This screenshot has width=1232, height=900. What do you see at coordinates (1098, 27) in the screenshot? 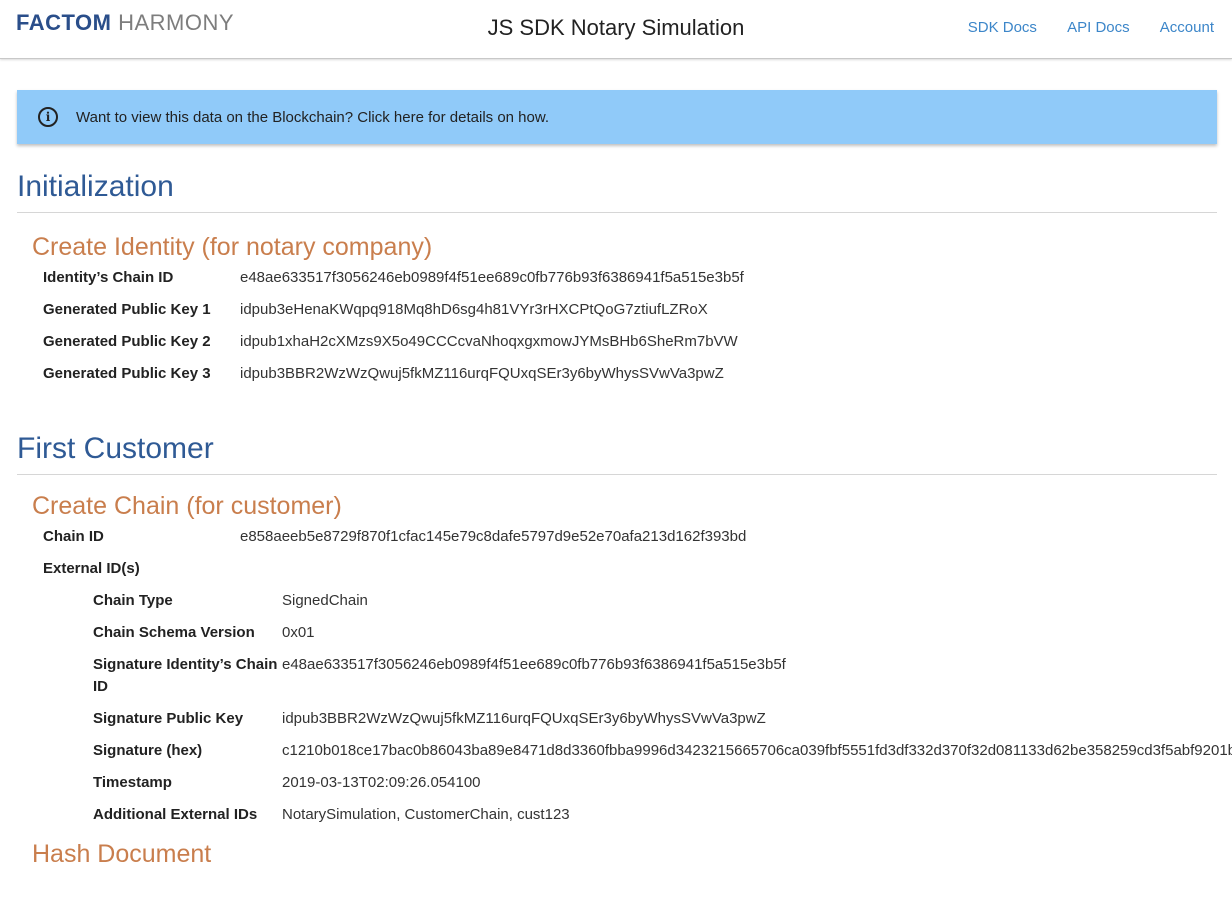
I see `nav-link-api-docs: API Docs` at bounding box center [1098, 27].